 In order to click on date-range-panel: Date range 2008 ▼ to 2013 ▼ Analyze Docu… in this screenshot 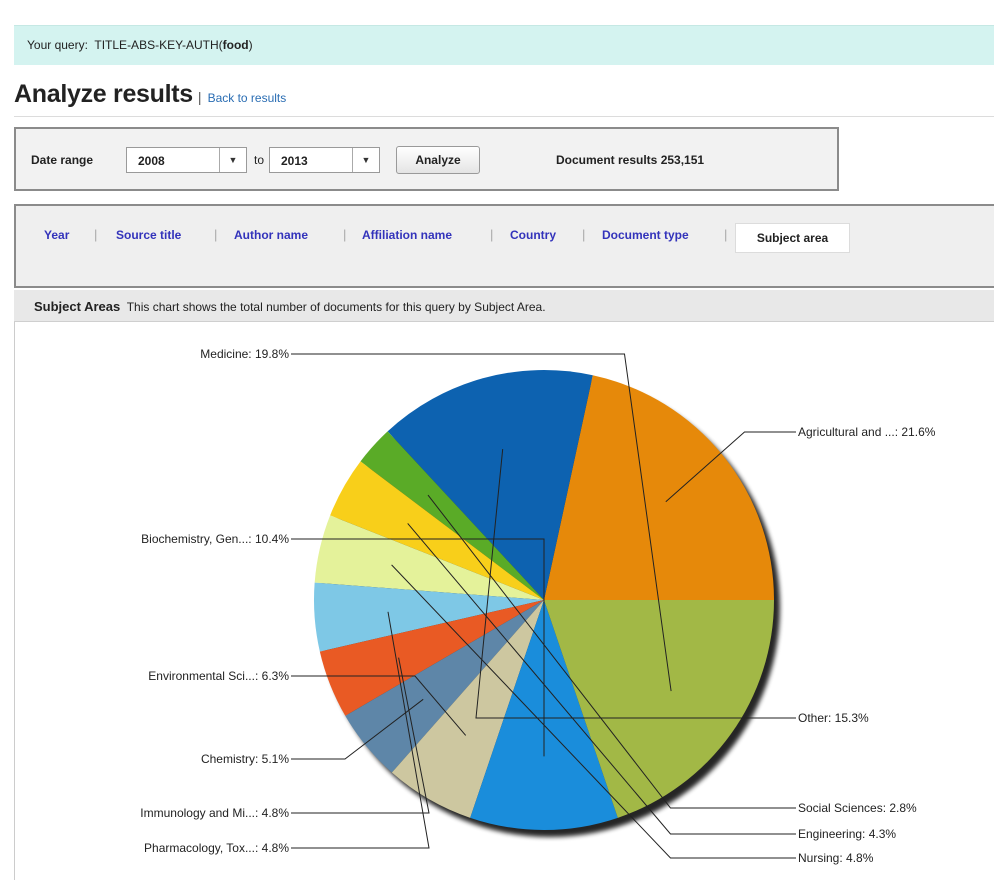, I will do `click(426, 159)`.